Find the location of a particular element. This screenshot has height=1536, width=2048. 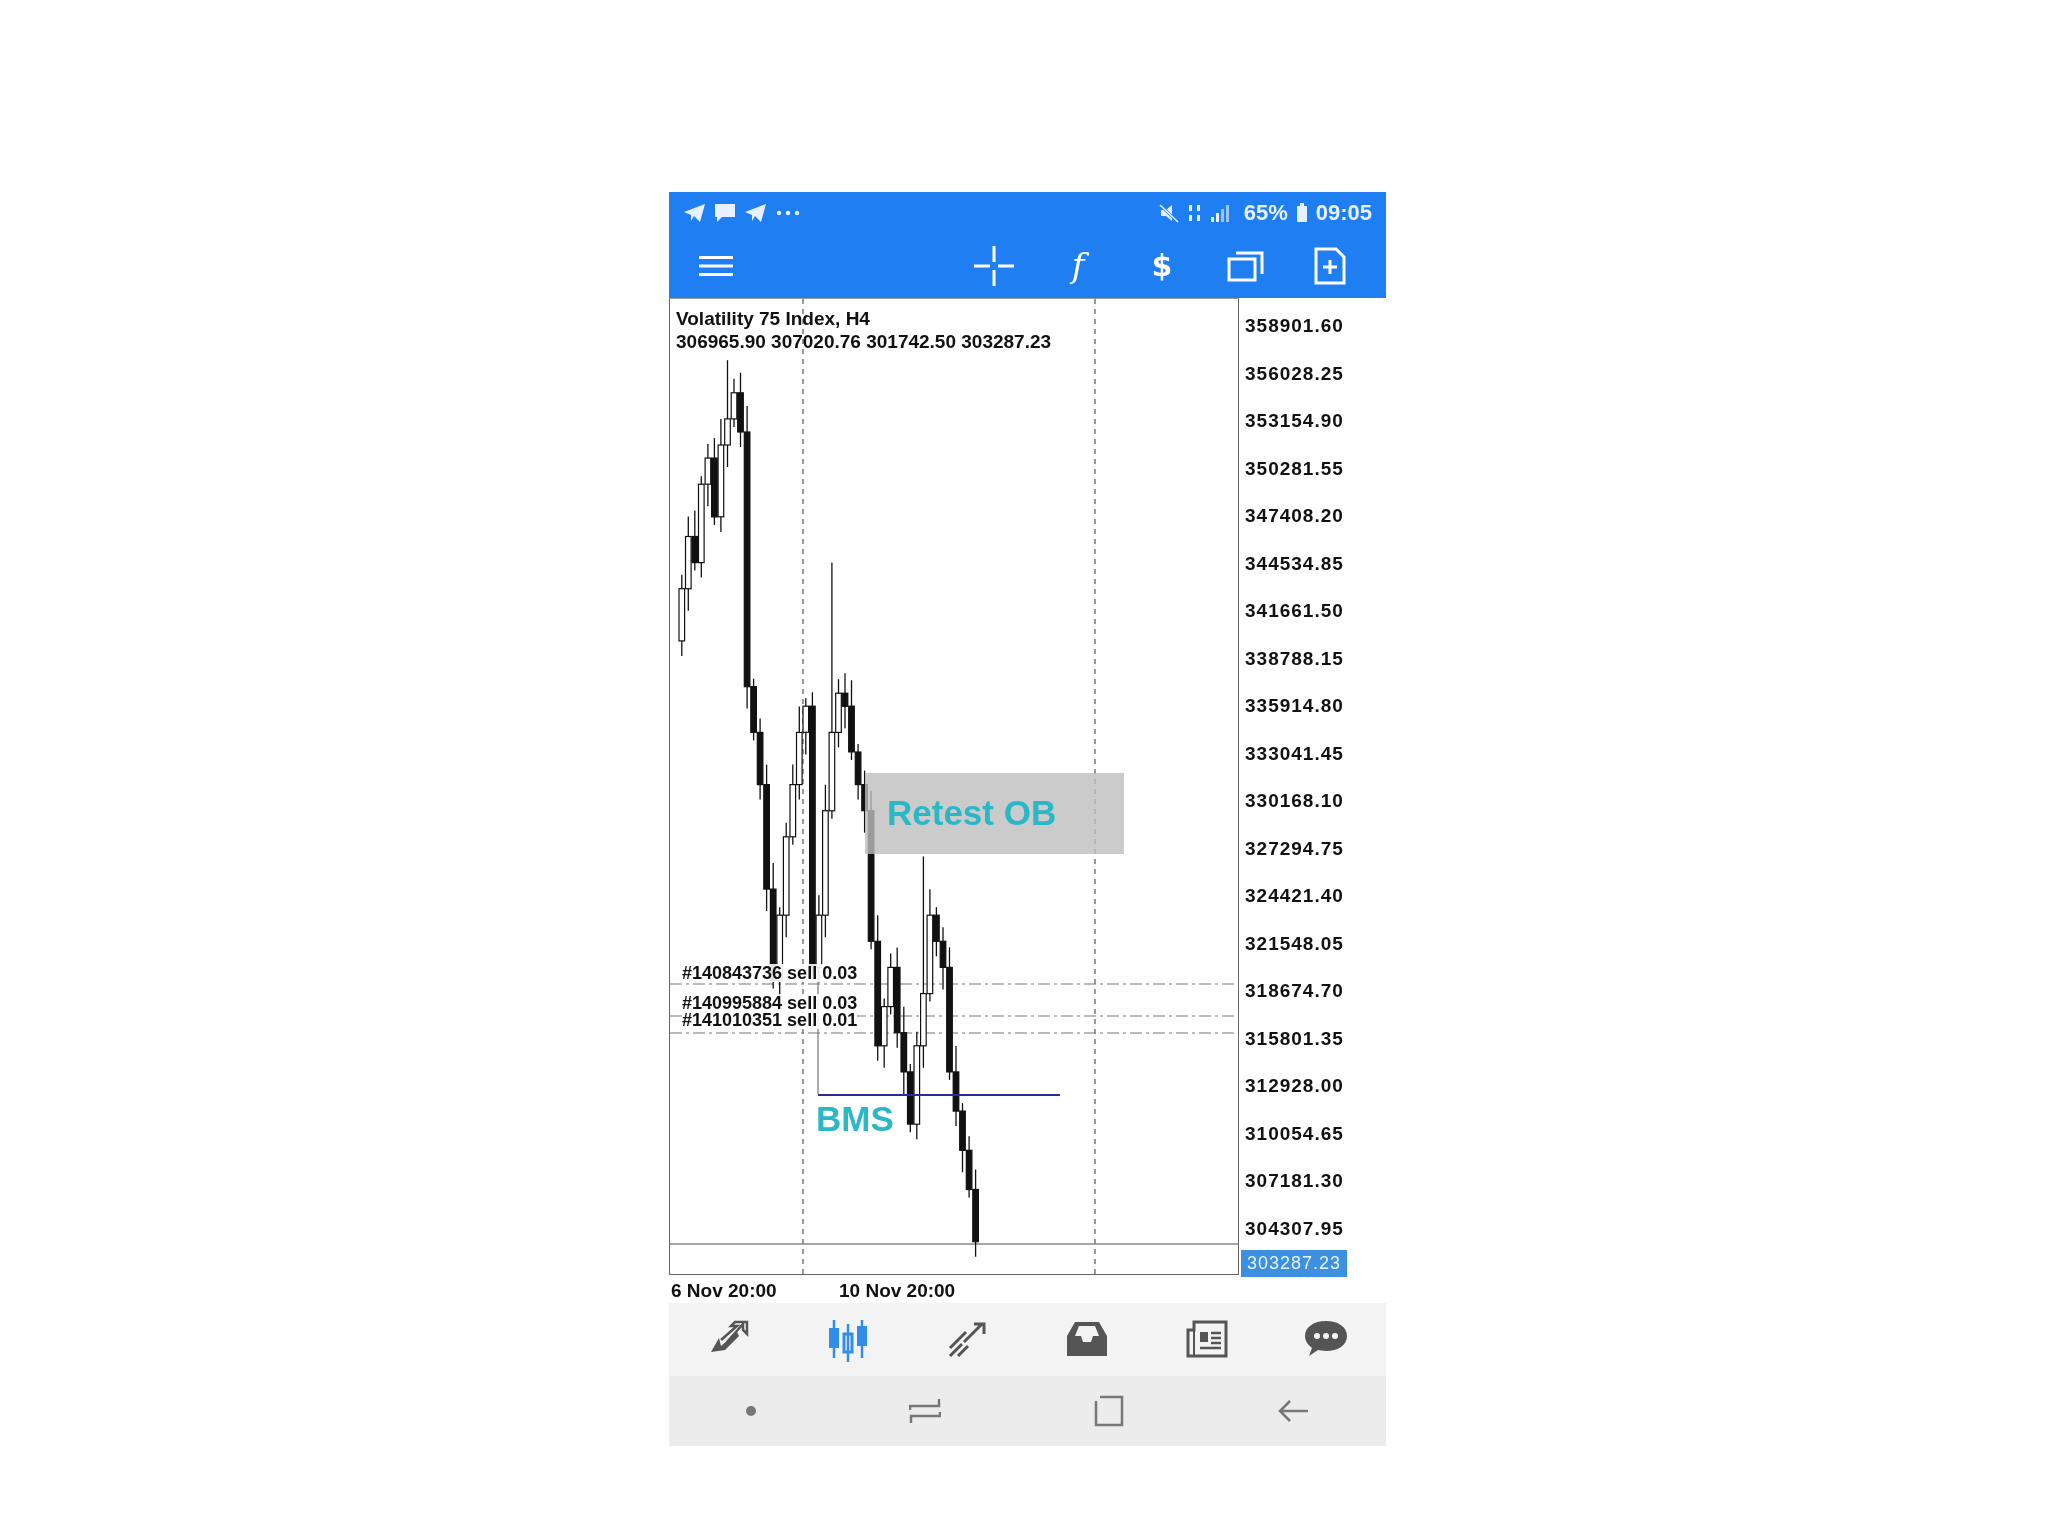

annotation-label: BMS is located at coordinates (855, 1119).